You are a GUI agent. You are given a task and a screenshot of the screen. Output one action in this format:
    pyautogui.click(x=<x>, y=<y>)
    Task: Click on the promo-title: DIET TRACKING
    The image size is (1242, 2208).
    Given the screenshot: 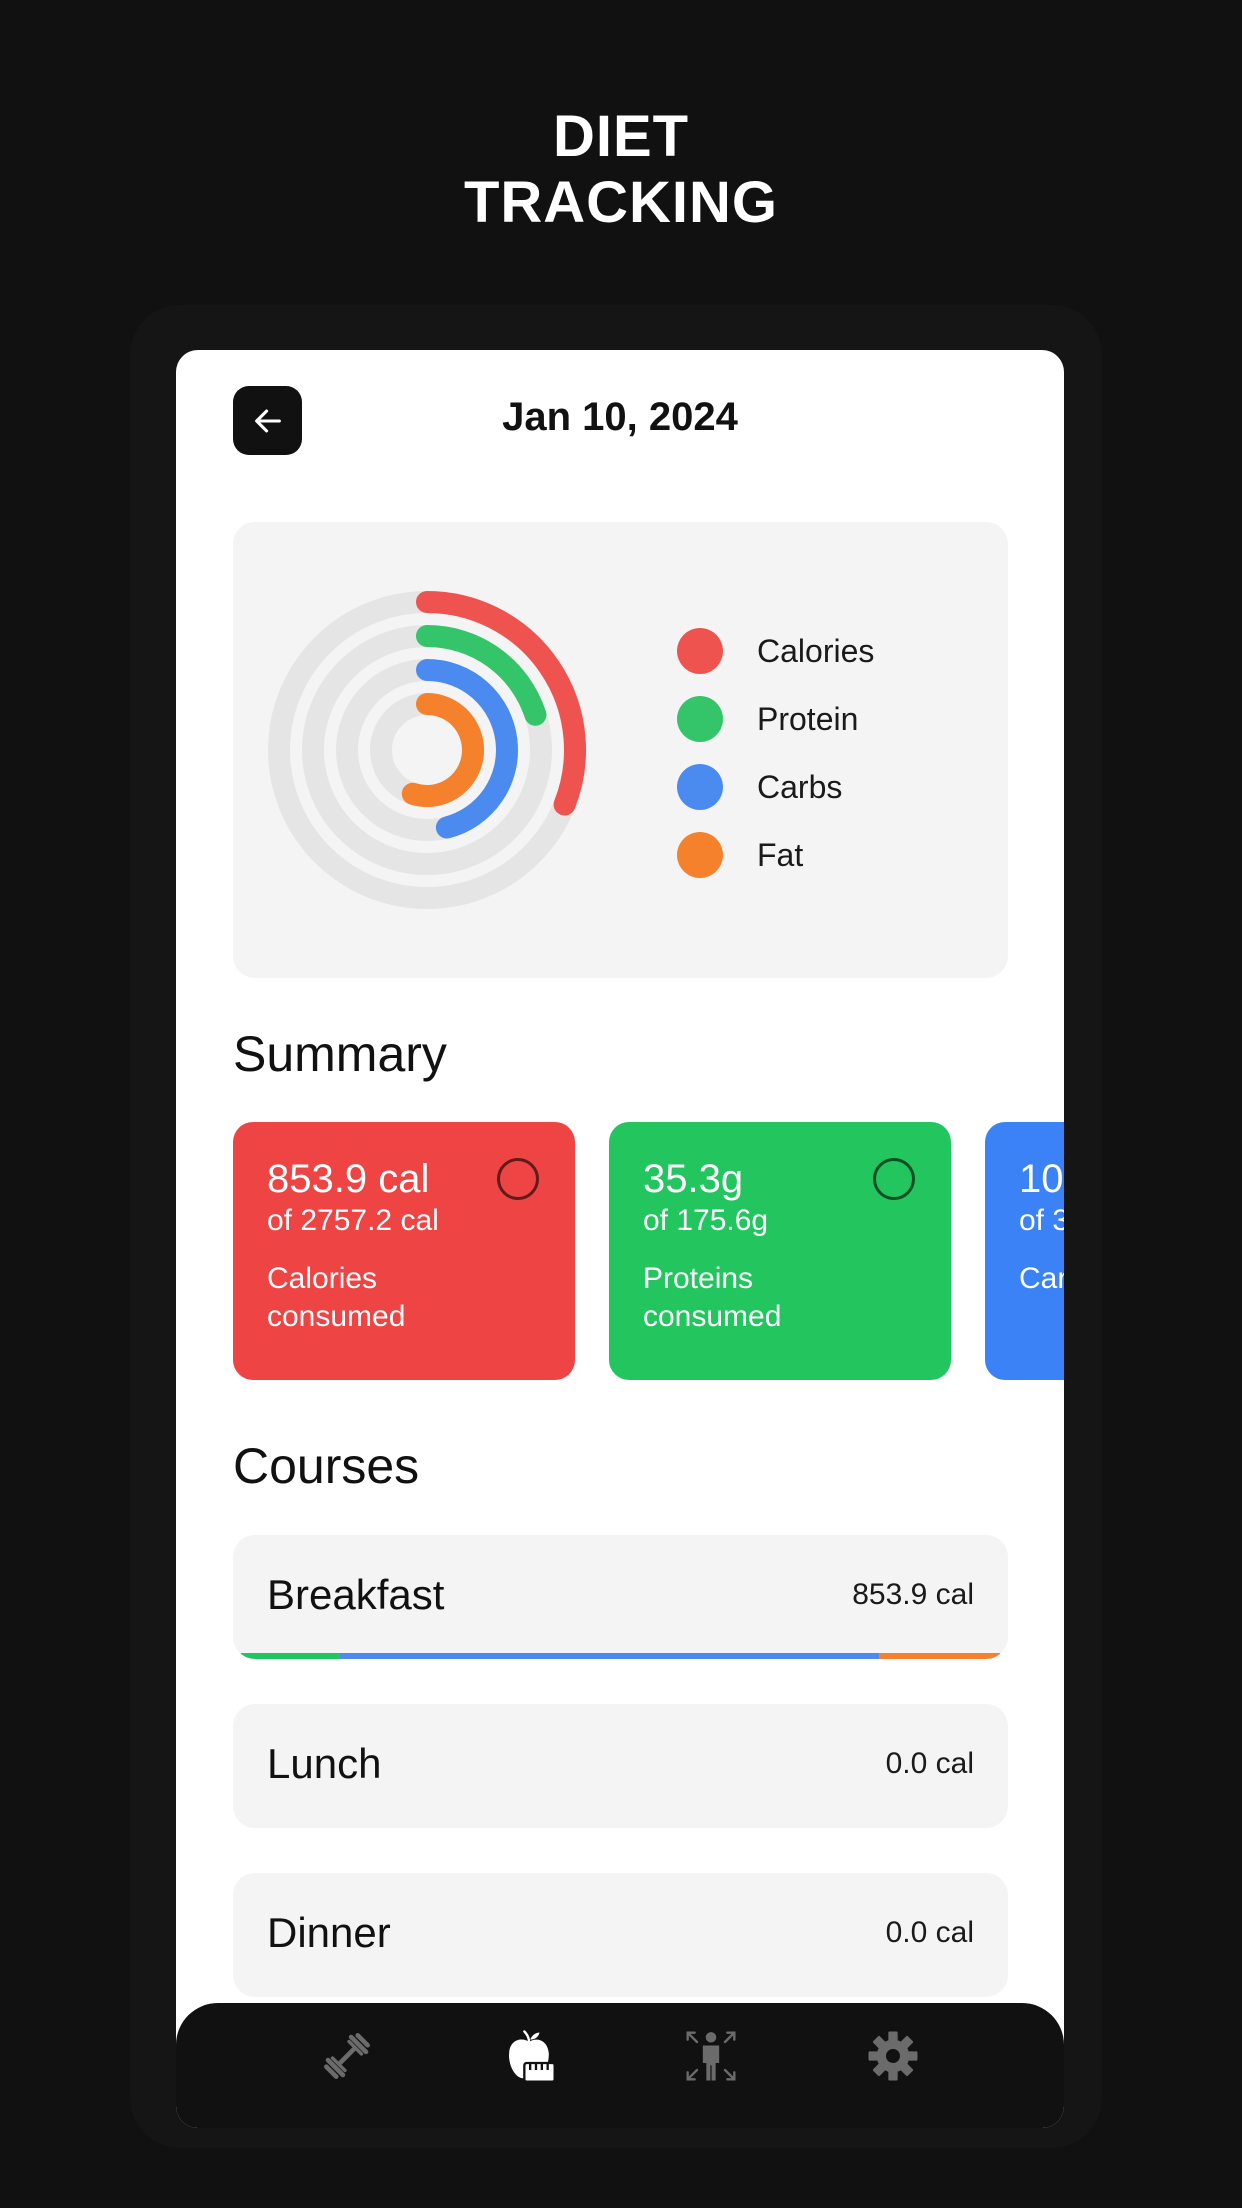 What is the action you would take?
    pyautogui.click(x=621, y=170)
    